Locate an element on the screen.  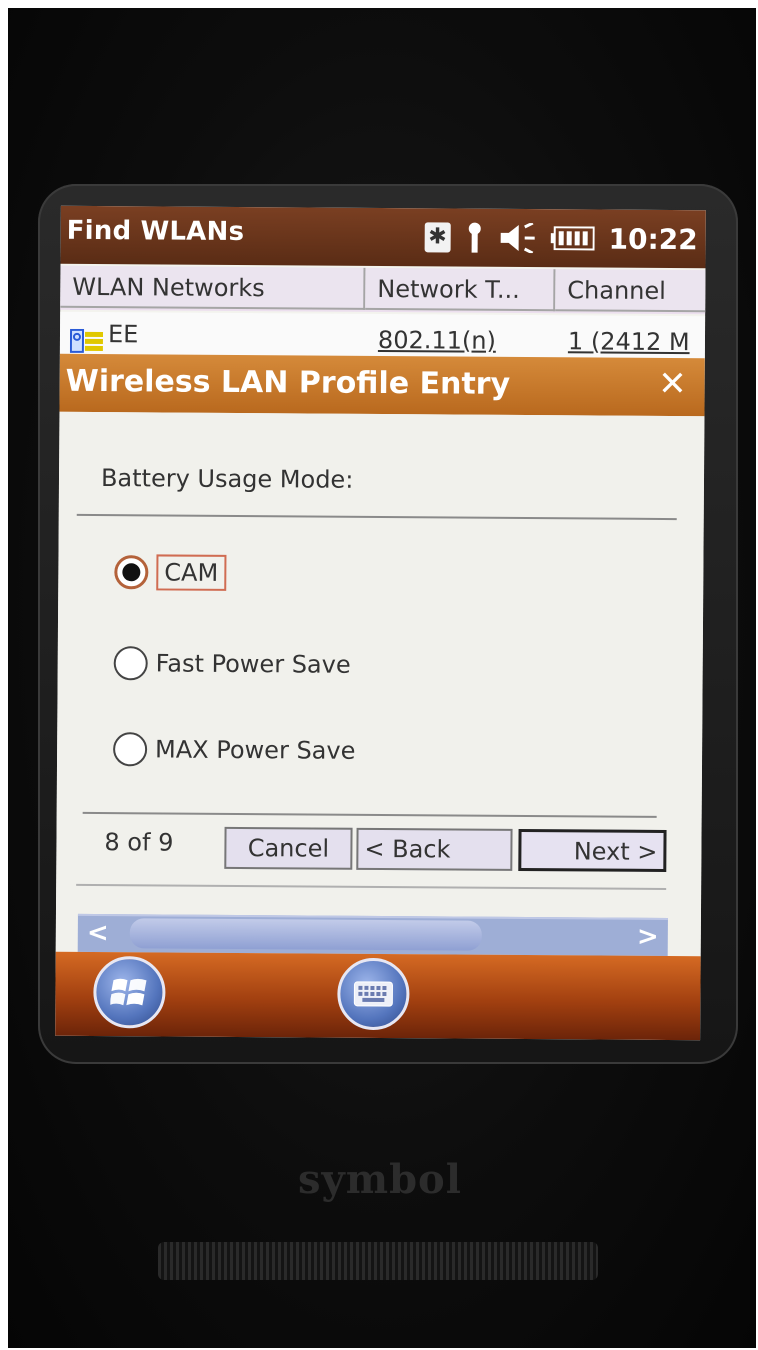
dialog-title-bar: Wireless LAN Profile Entry ✕ is located at coordinates (382, 385).